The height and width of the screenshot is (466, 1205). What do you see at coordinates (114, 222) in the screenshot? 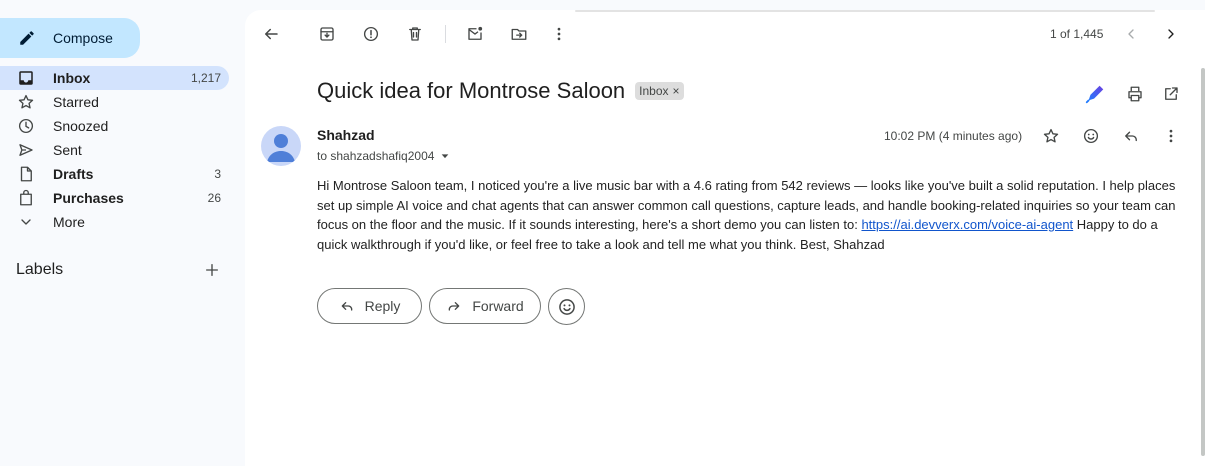
I see `sidebar-item-more: More` at bounding box center [114, 222].